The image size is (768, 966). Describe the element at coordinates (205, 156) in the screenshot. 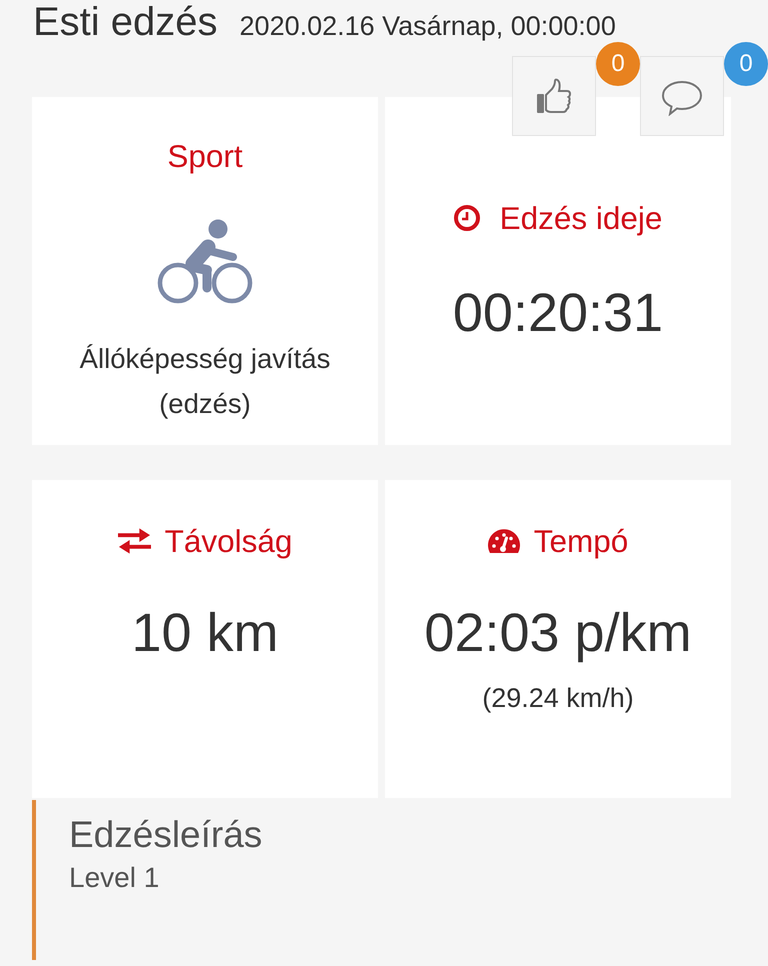

I see `stat-label: Sport` at that location.